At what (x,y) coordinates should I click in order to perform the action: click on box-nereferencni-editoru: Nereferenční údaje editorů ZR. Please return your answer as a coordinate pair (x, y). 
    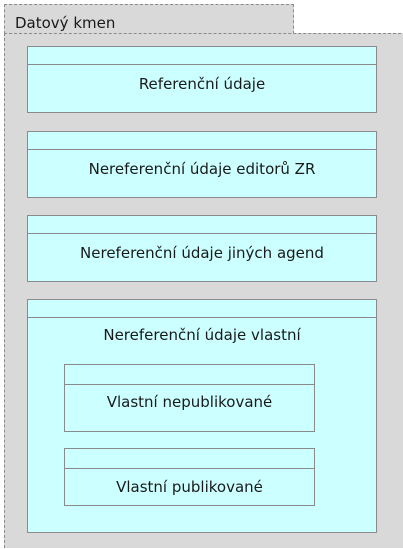
    Looking at the image, I should click on (202, 164).